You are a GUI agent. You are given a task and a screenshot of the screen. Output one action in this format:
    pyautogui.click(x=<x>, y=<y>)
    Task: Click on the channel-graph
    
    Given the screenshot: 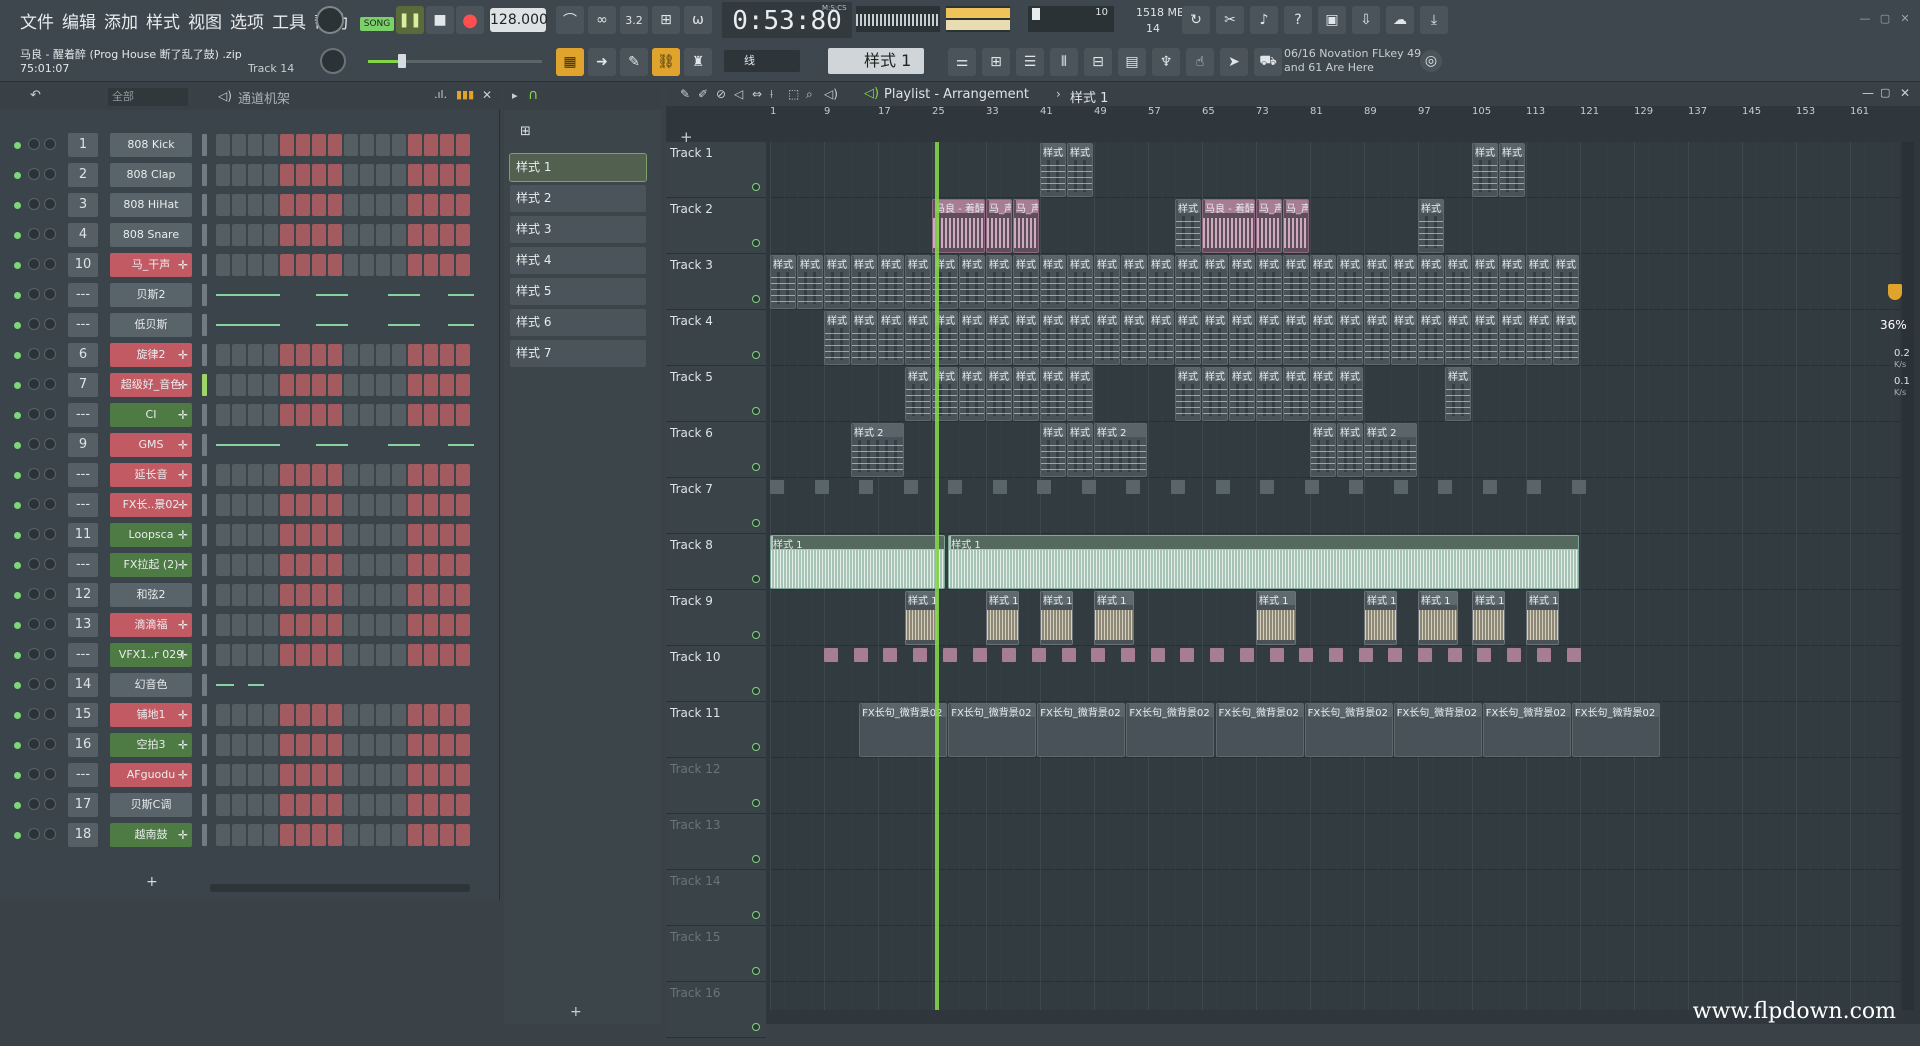 What is the action you would take?
    pyautogui.click(x=345, y=445)
    